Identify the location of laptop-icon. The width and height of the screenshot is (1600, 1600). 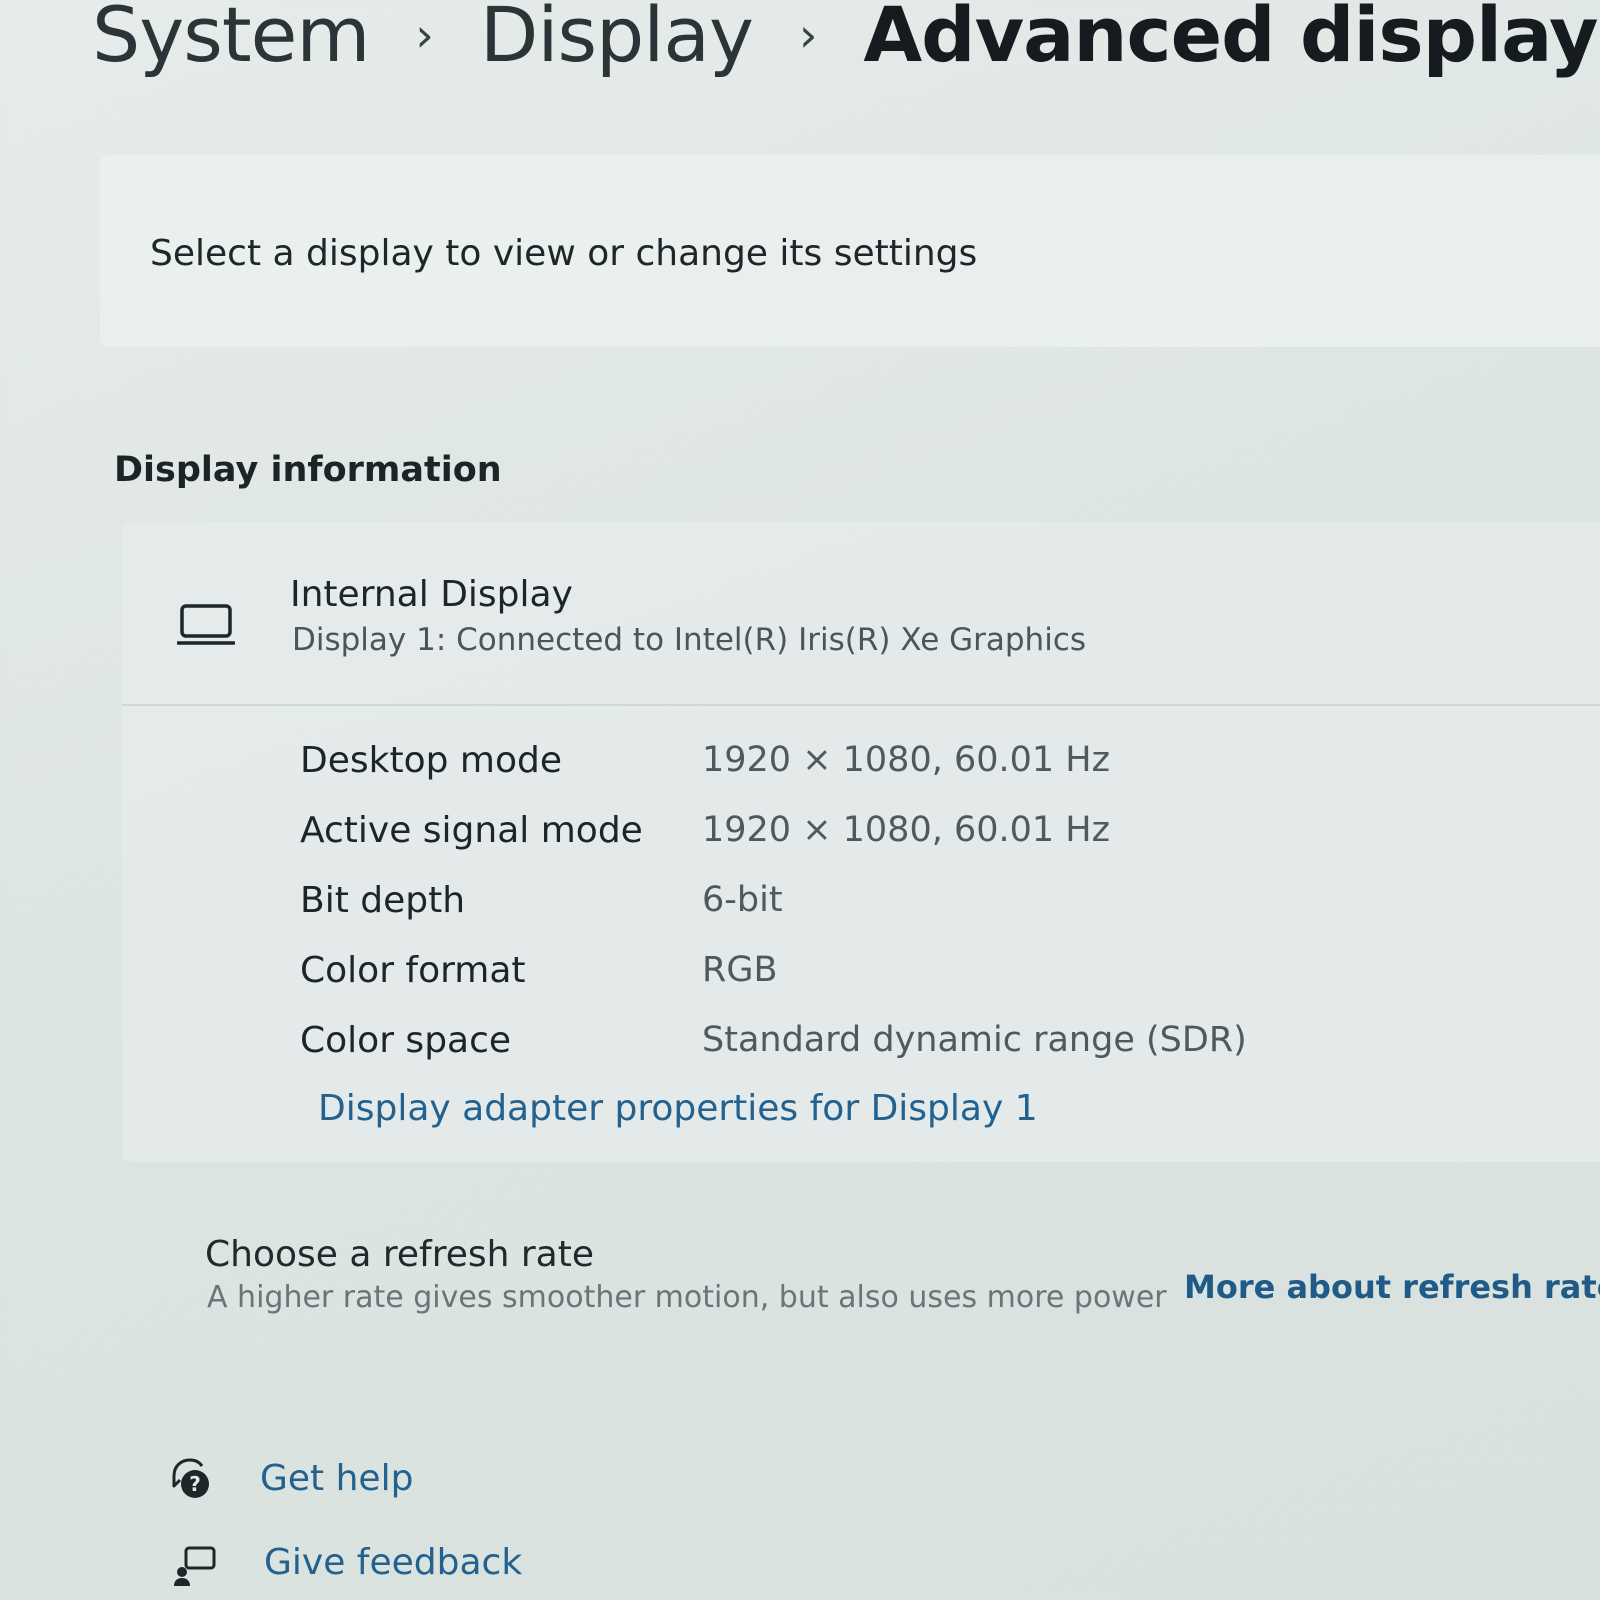
(206, 624).